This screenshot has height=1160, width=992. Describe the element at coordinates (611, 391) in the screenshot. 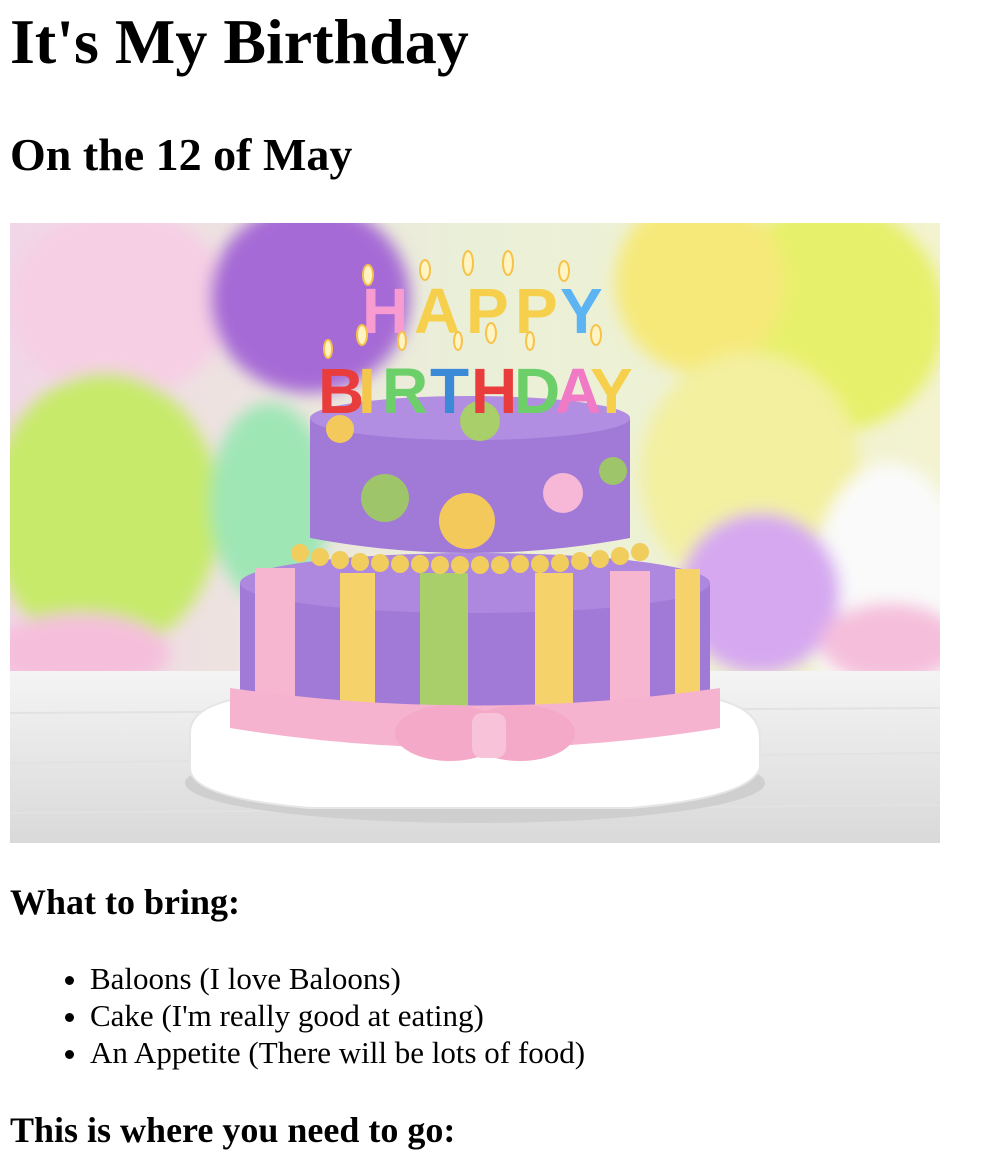

I see `svg-text: Y` at that location.